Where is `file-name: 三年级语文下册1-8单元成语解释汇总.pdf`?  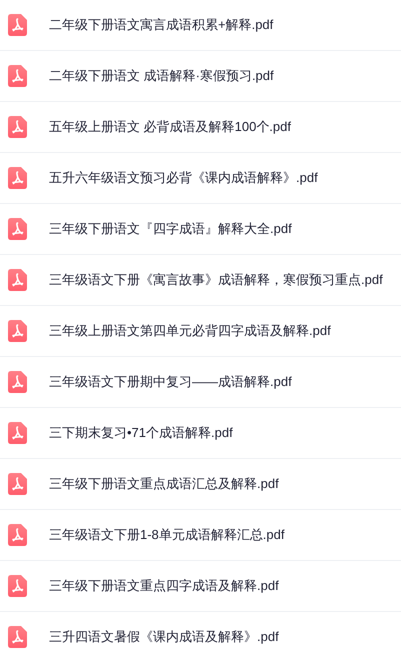
file-name: 三年级语文下册1-8单元成语解释汇总.pdf is located at coordinates (166, 535).